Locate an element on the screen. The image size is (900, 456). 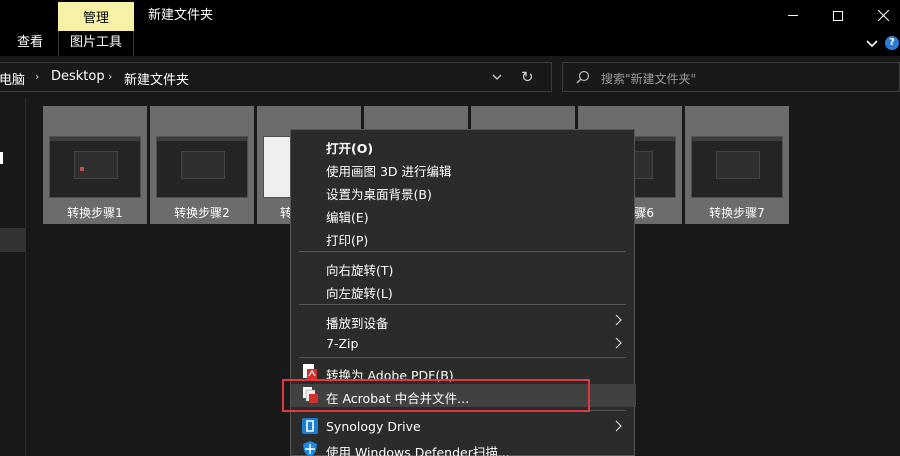
file-tile: 转换步骤1 is located at coordinates (95, 165).